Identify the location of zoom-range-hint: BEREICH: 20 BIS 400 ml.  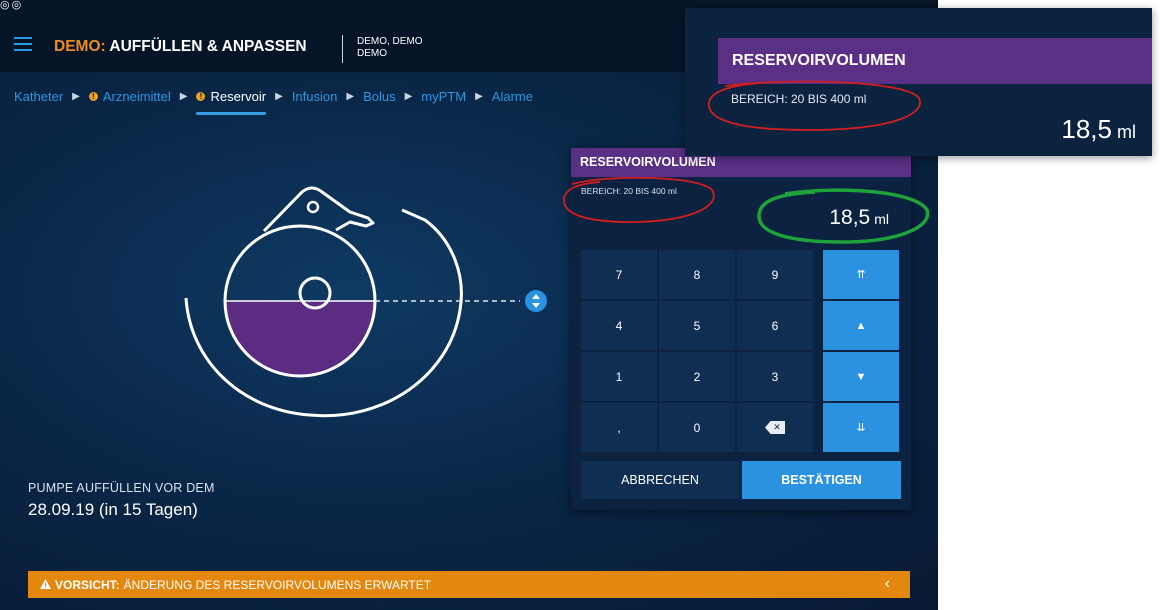
(799, 99).